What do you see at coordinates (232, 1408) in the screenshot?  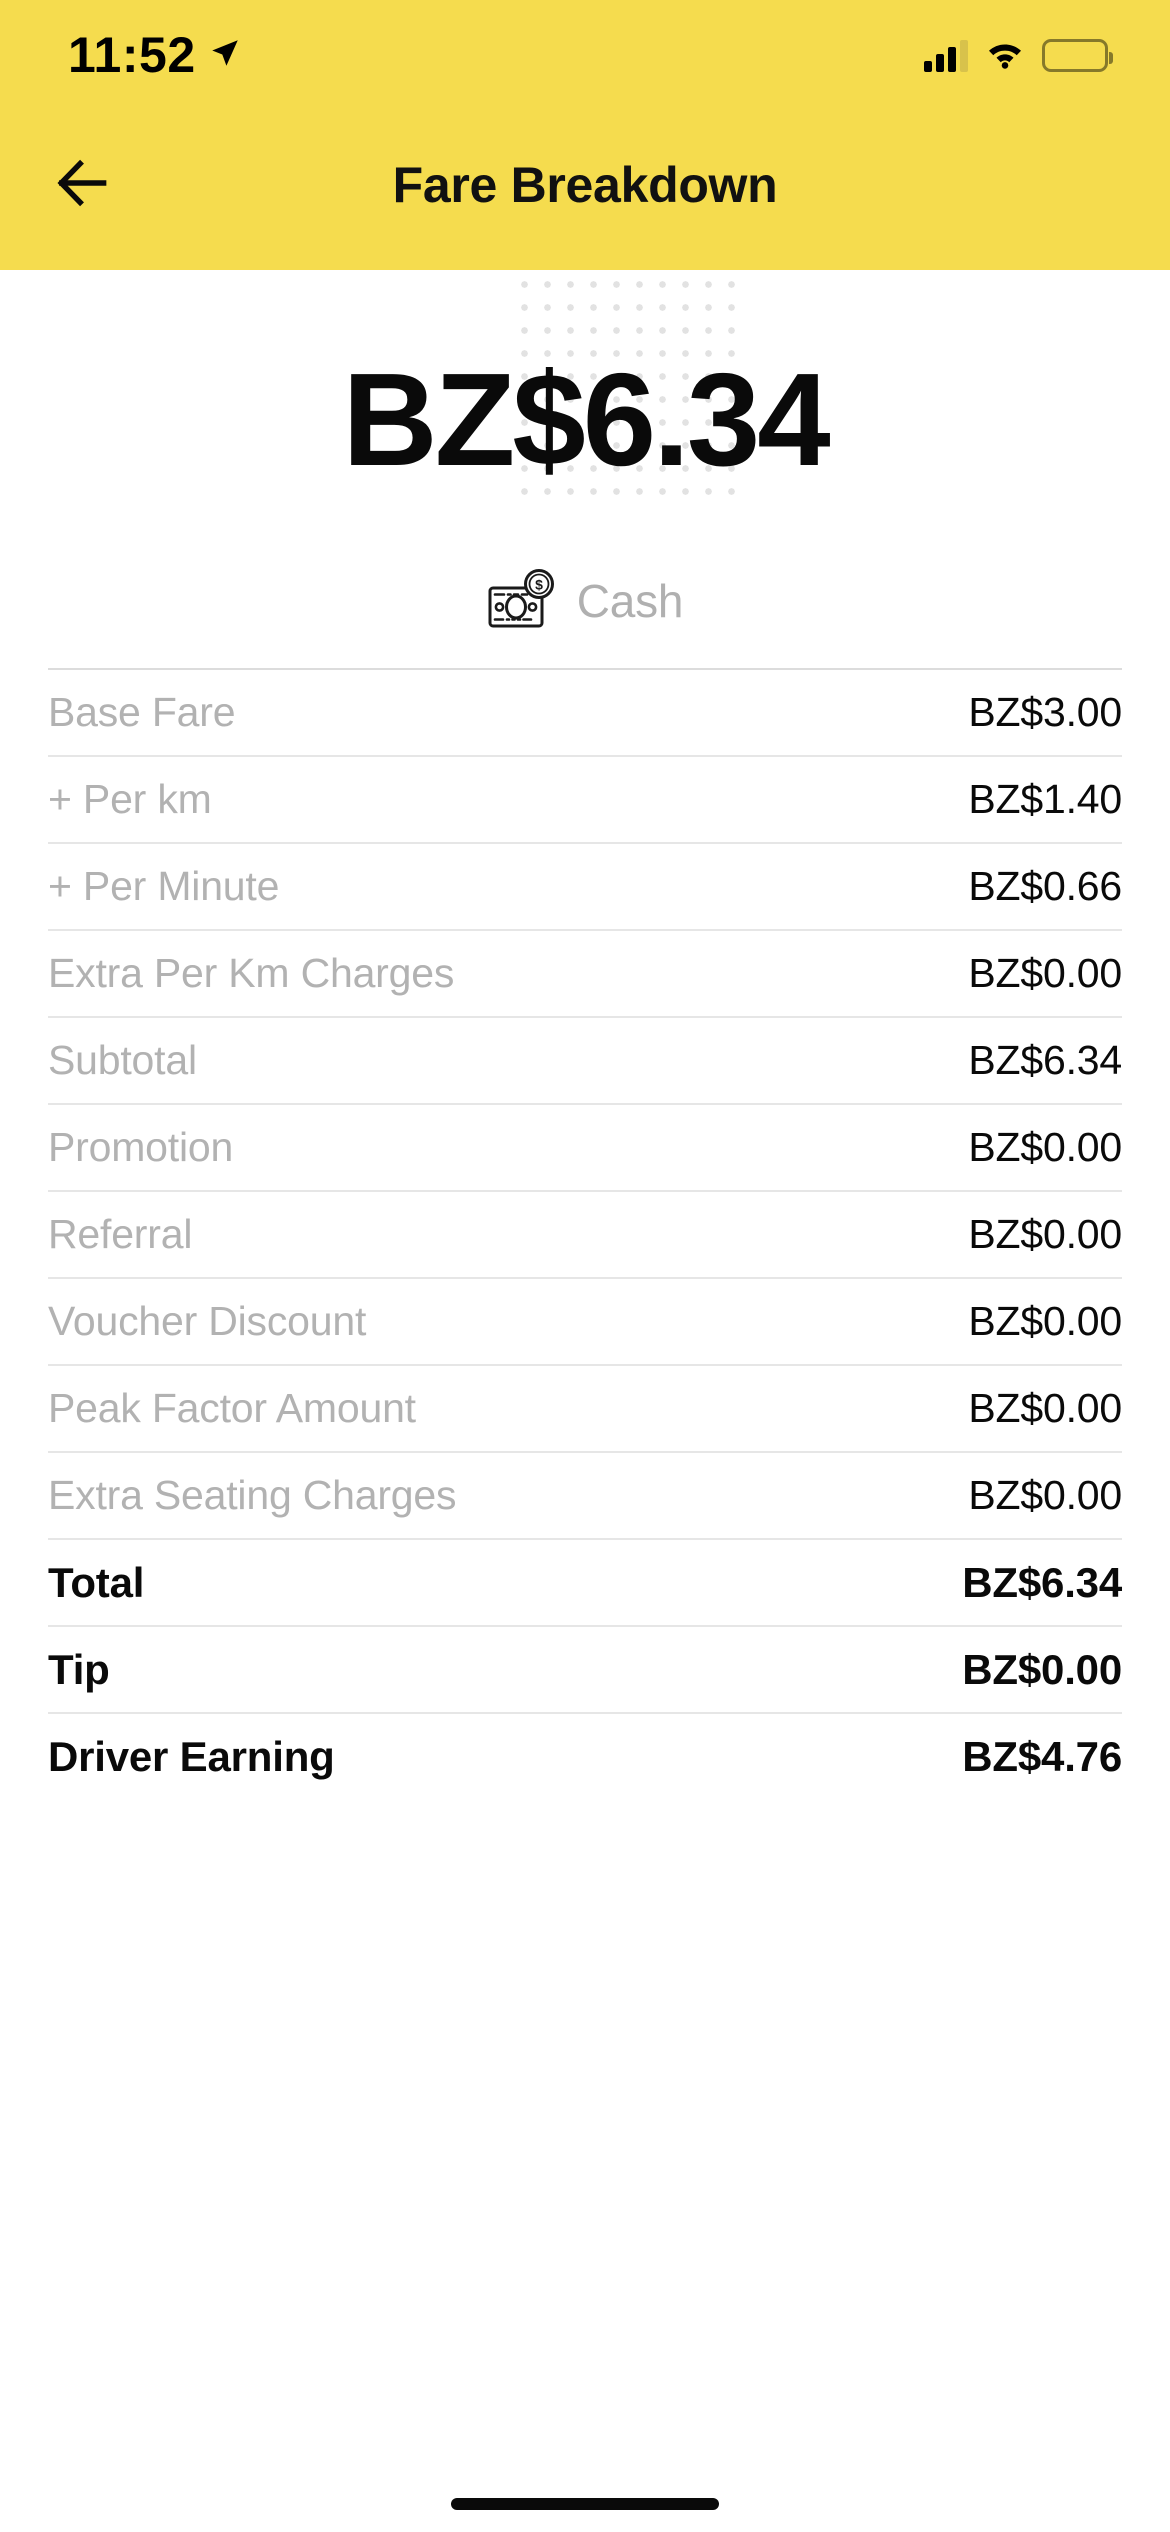 I see `fare-row-label: Peak Factor Amount` at bounding box center [232, 1408].